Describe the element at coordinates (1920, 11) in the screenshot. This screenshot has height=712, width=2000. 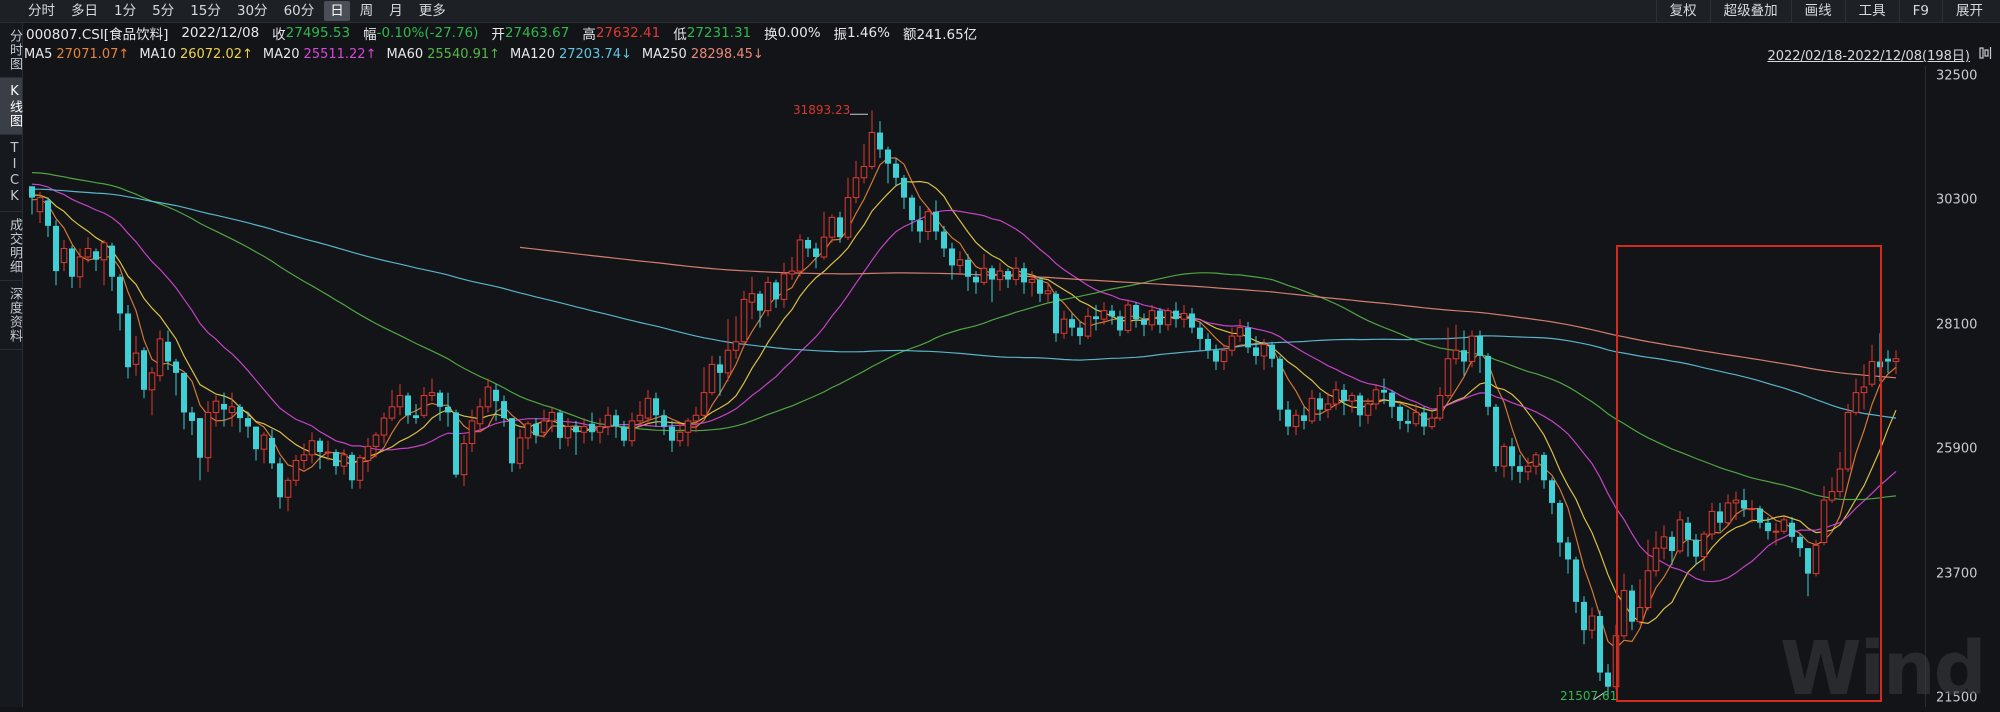
I see `tool-button-4: F9` at that location.